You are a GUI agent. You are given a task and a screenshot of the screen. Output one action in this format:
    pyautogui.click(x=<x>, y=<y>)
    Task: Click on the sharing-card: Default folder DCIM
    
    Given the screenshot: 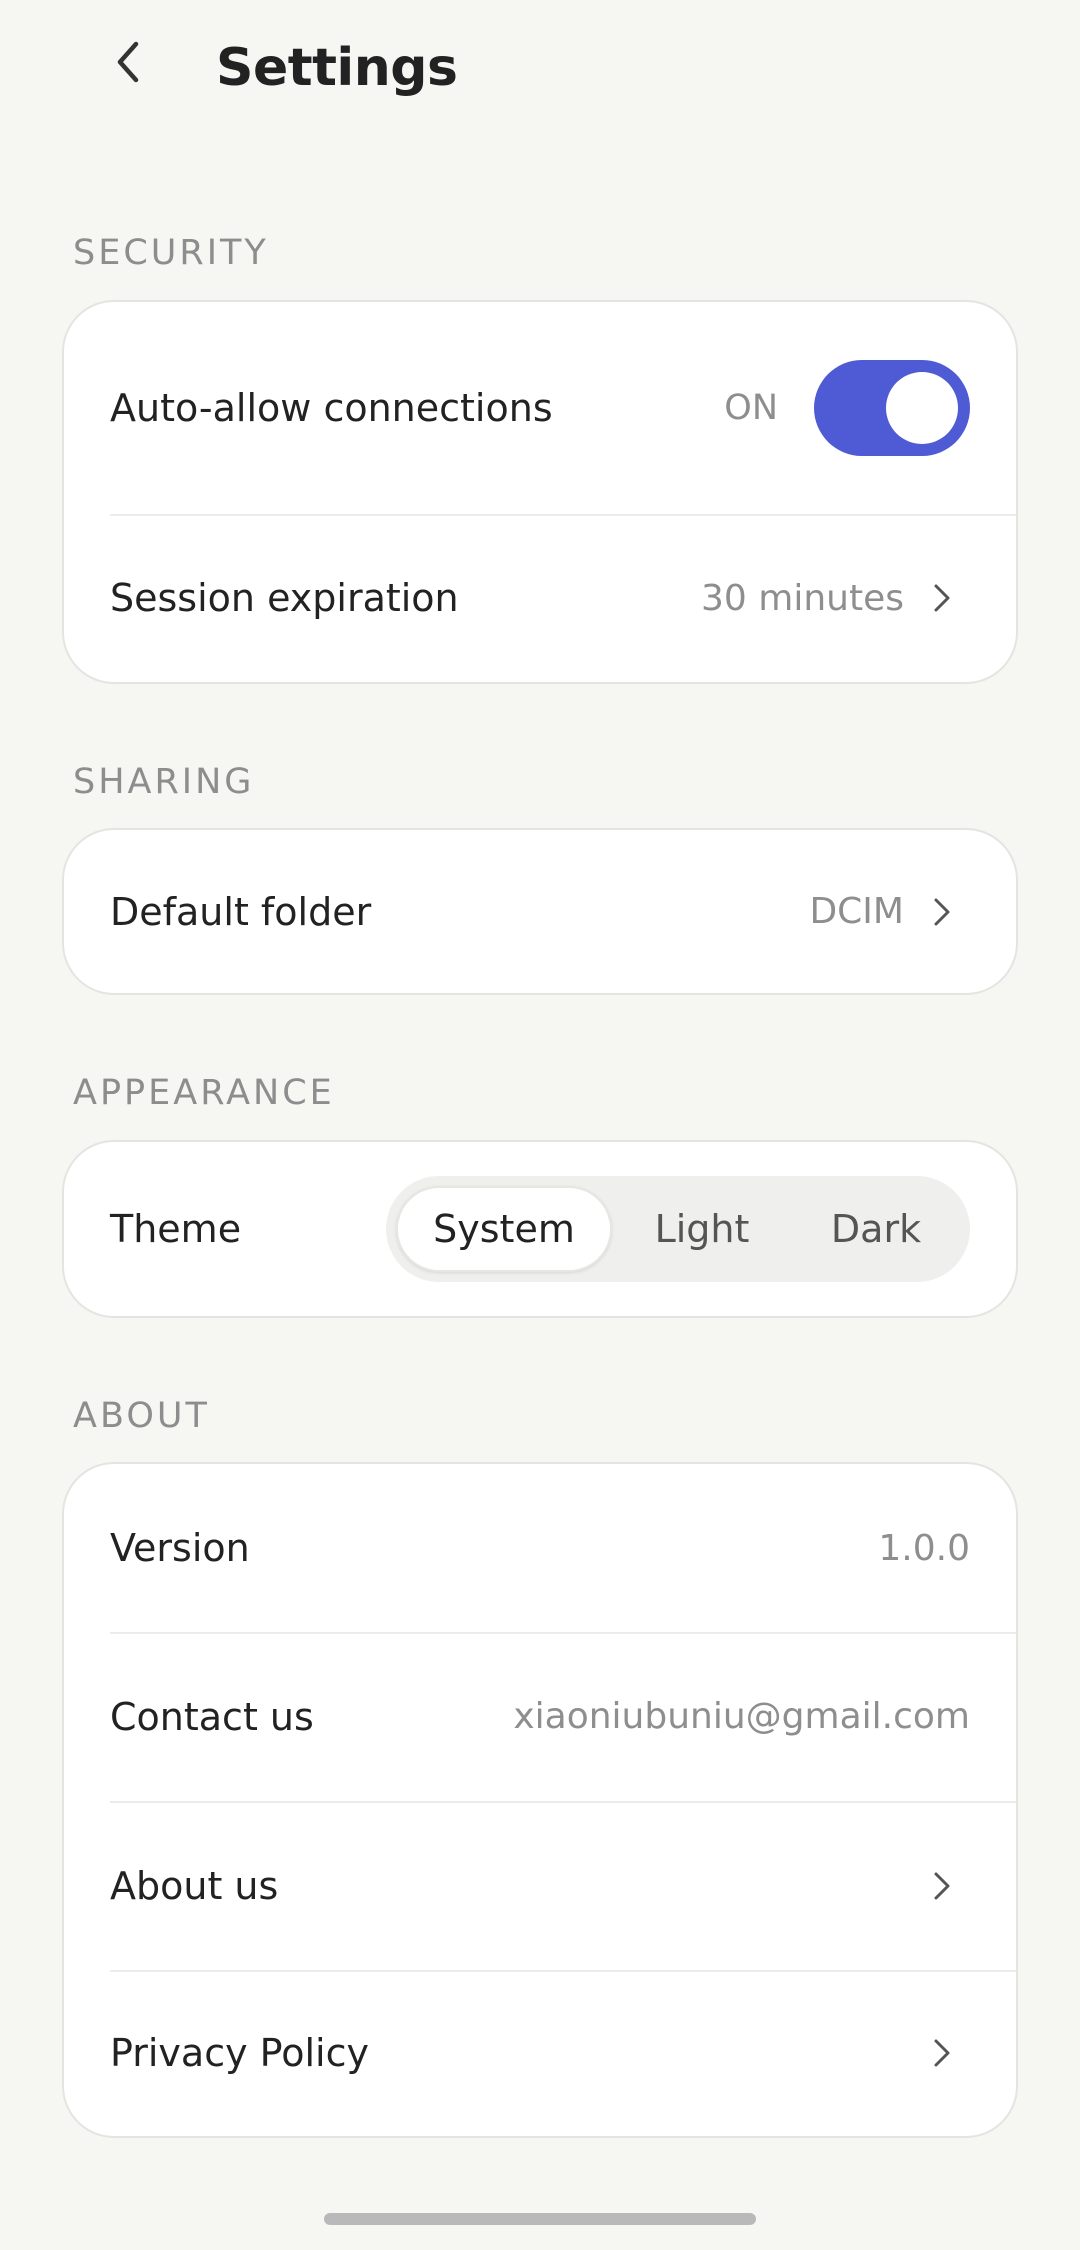 What is the action you would take?
    pyautogui.click(x=540, y=911)
    